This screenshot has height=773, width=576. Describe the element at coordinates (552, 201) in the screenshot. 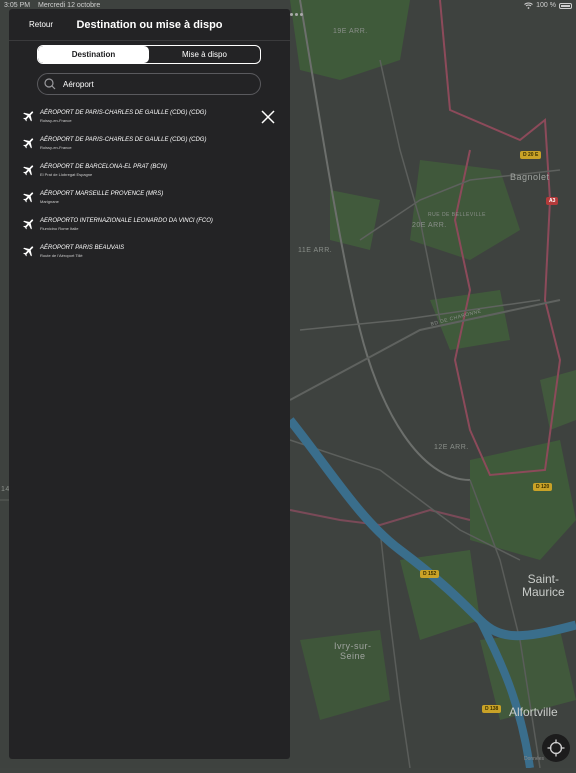

I see `road-badge-a3: A3` at that location.